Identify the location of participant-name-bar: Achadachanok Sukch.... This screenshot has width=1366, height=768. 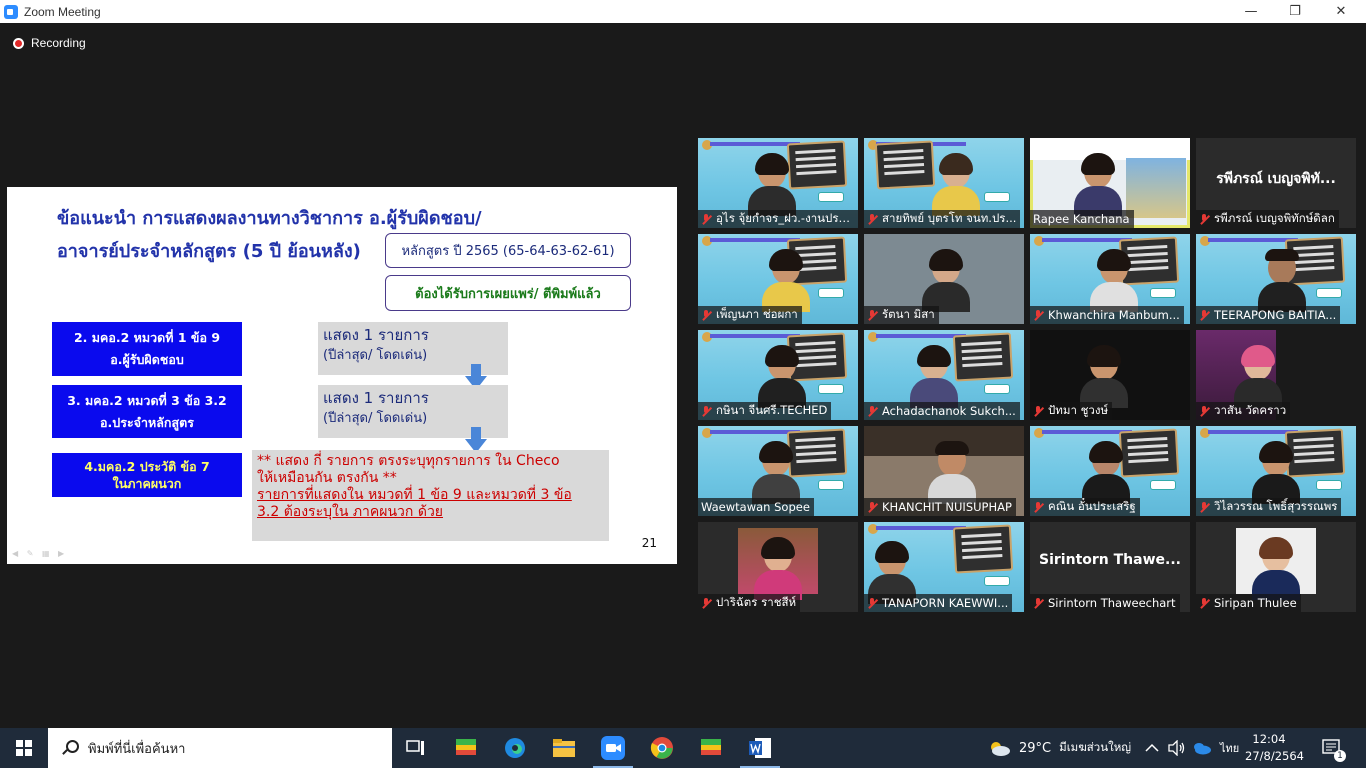
(942, 411).